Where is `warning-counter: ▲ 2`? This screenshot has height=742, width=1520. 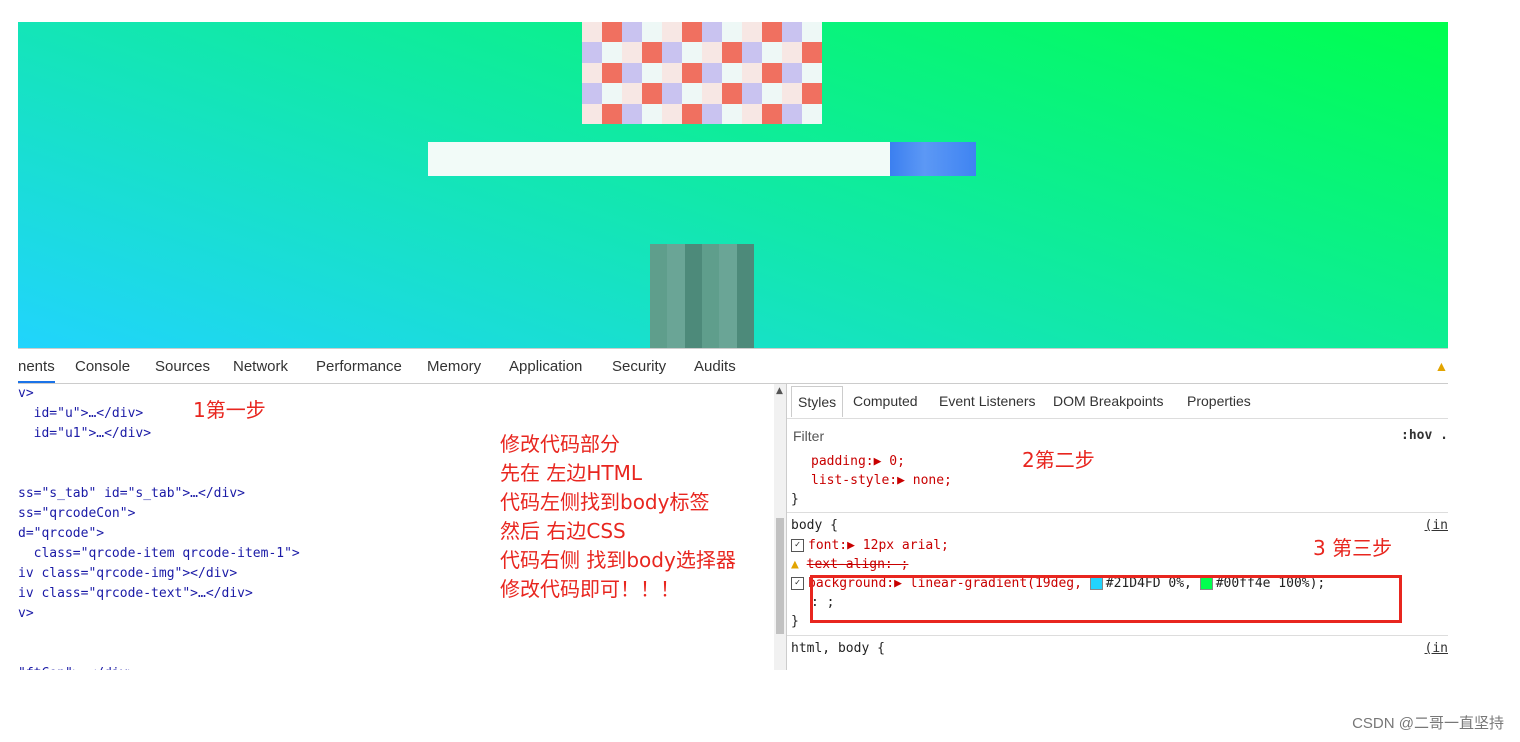
warning-counter: ▲ 2 is located at coordinates (1441, 366).